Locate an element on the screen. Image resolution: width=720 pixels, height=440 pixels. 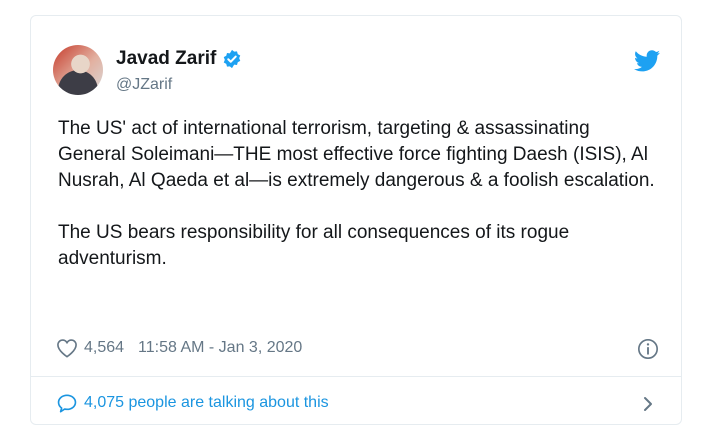
verified-badge-icon is located at coordinates (232, 59).